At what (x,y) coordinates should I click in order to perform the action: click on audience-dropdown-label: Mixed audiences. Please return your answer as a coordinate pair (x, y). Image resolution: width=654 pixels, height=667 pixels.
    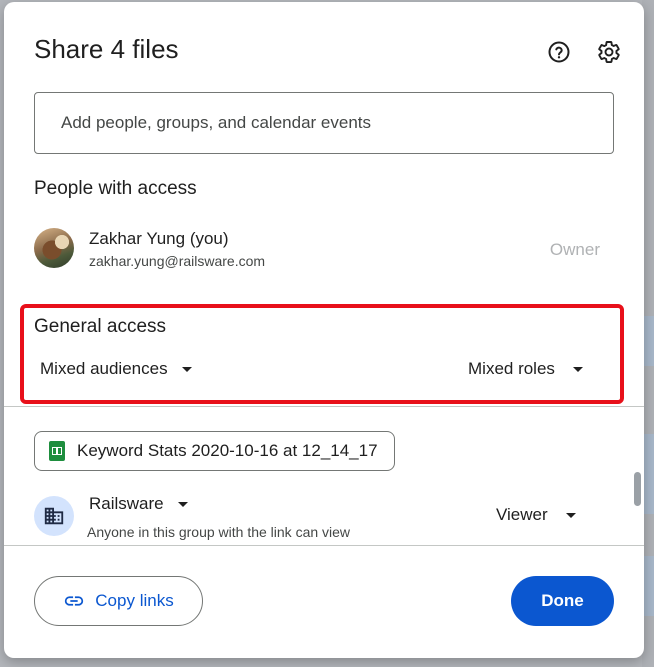
    Looking at the image, I should click on (104, 368).